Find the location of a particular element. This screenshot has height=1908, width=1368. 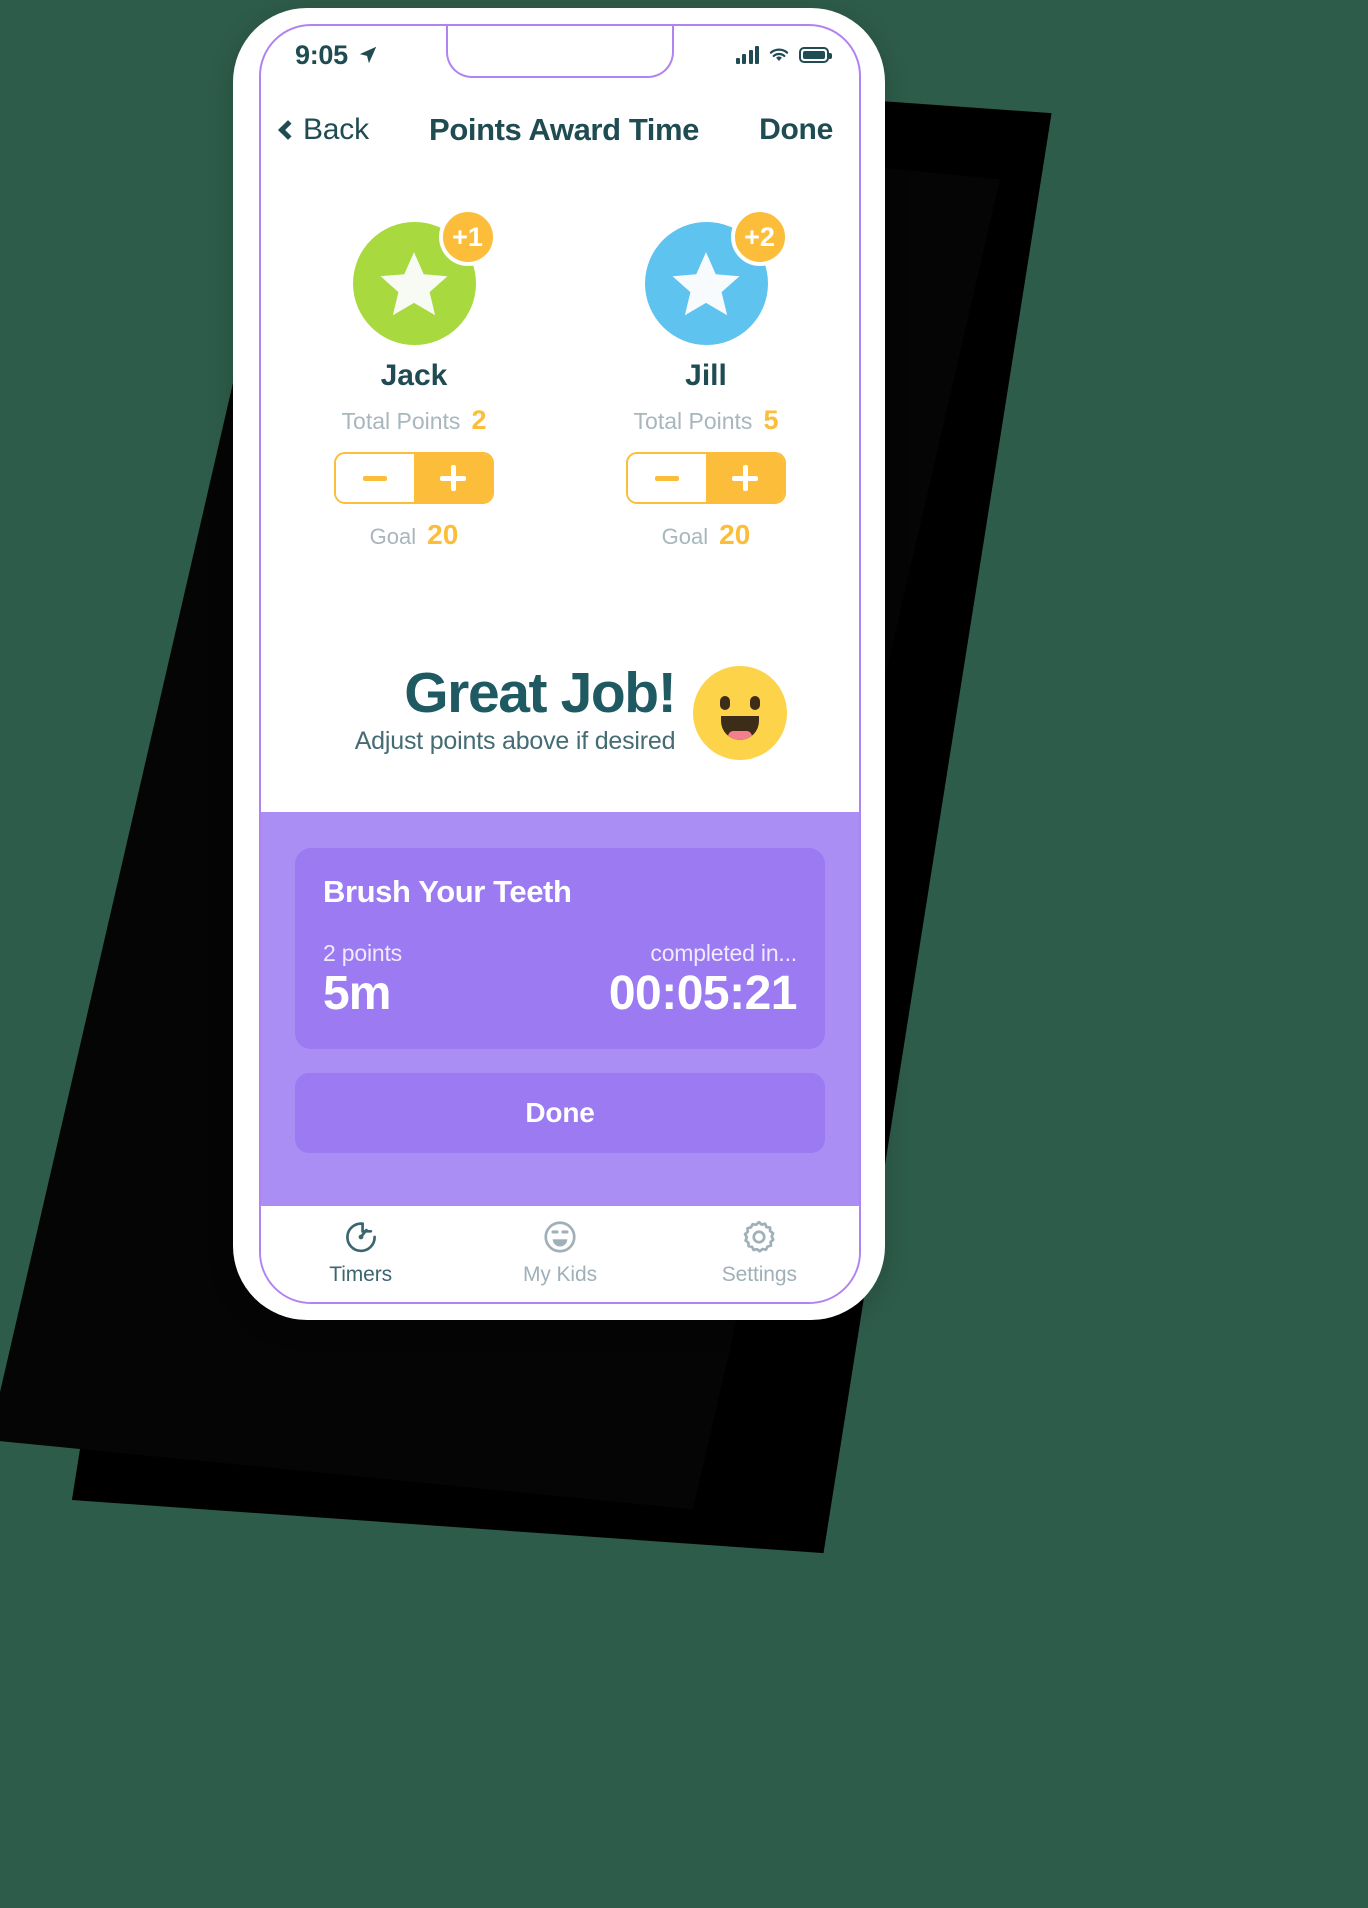

kid-card-jack: +1 Jack Total Points 2 Goal 20 is located at coordinates (414, 379).